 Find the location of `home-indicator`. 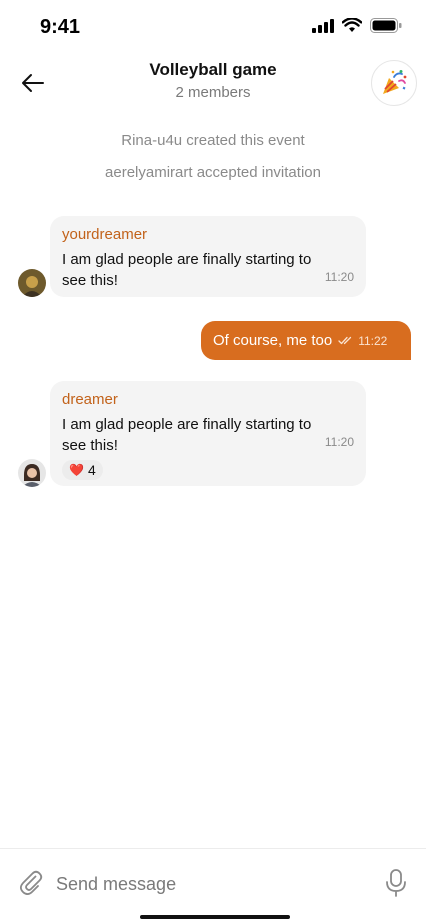

home-indicator is located at coordinates (215, 917).